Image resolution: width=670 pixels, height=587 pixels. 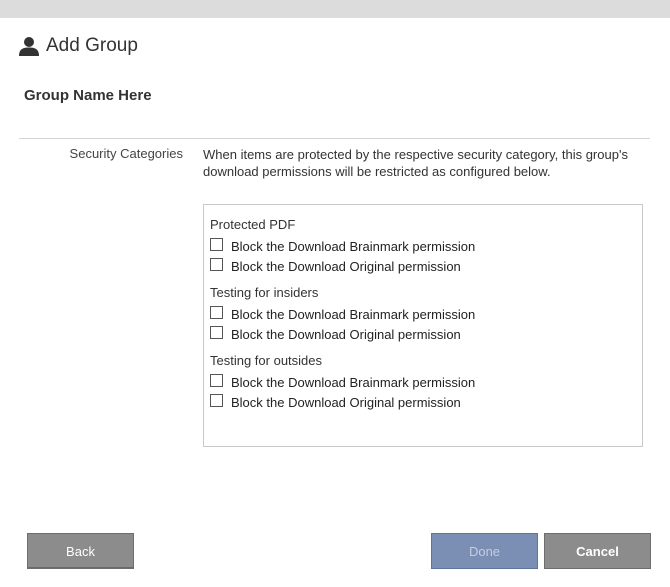 I want to click on back-button: Back, so click(x=80, y=551).